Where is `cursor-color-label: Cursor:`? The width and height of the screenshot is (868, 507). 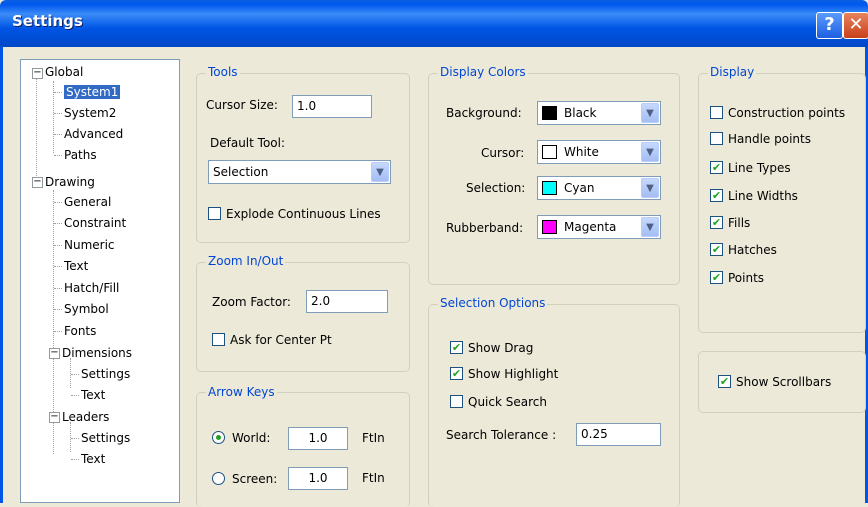
cursor-color-label: Cursor: is located at coordinates (503, 153).